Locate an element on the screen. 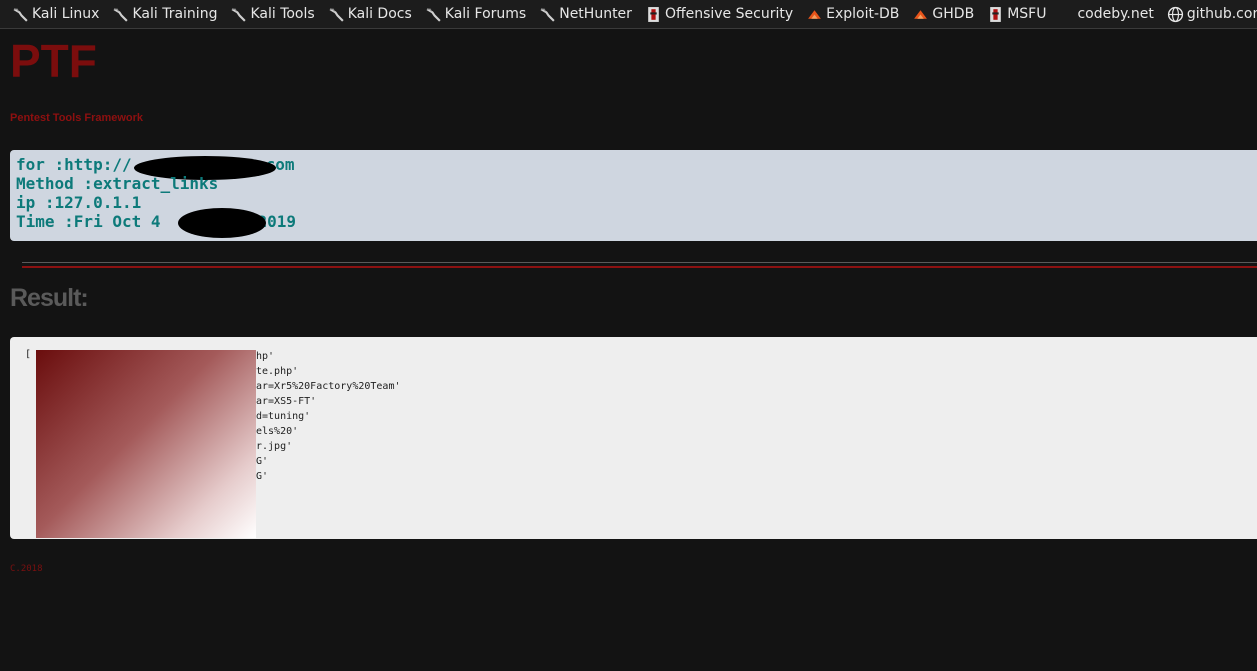  bookmark-nethunter: NetHunter is located at coordinates (585, 14).